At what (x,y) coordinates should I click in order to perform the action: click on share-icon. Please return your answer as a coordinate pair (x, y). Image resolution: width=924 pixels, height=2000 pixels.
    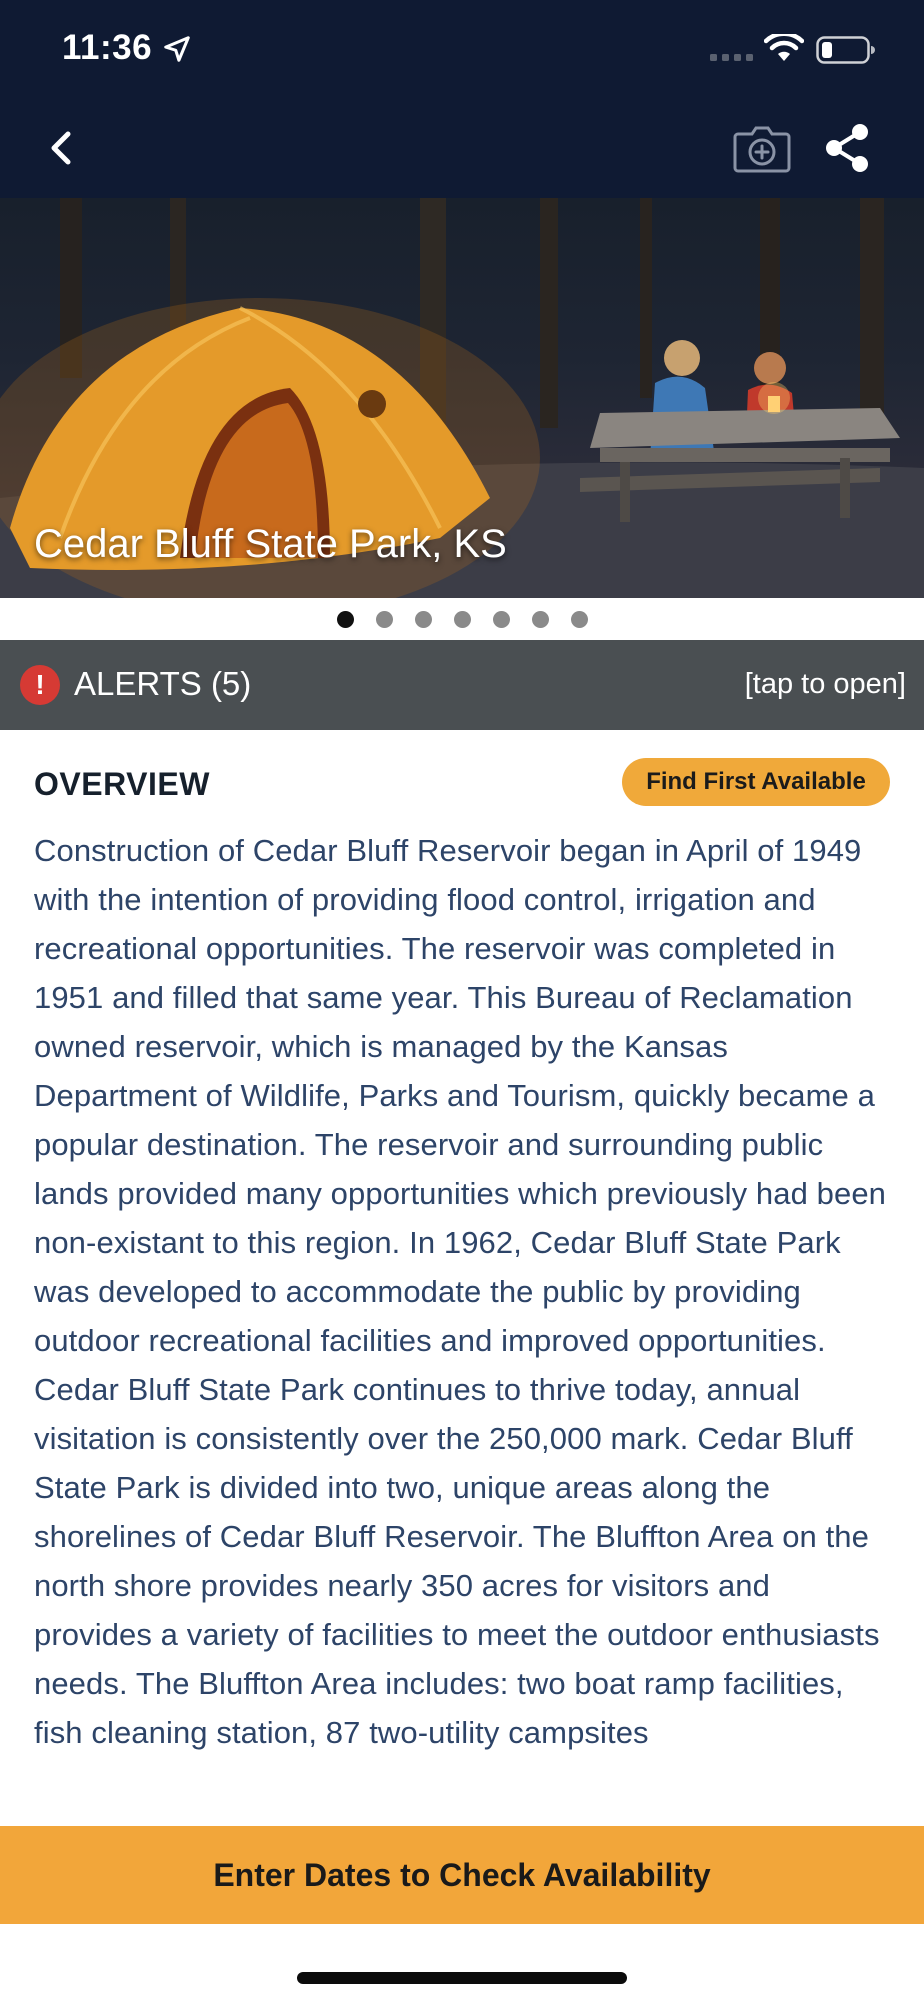
    Looking at the image, I should click on (847, 148).